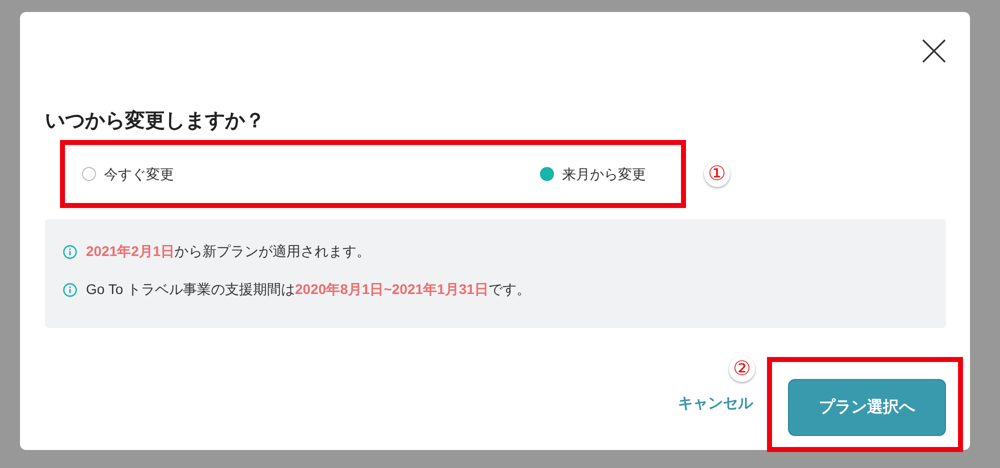 Image resolution: width=1000 pixels, height=468 pixels. I want to click on step-marker: ①, so click(717, 174).